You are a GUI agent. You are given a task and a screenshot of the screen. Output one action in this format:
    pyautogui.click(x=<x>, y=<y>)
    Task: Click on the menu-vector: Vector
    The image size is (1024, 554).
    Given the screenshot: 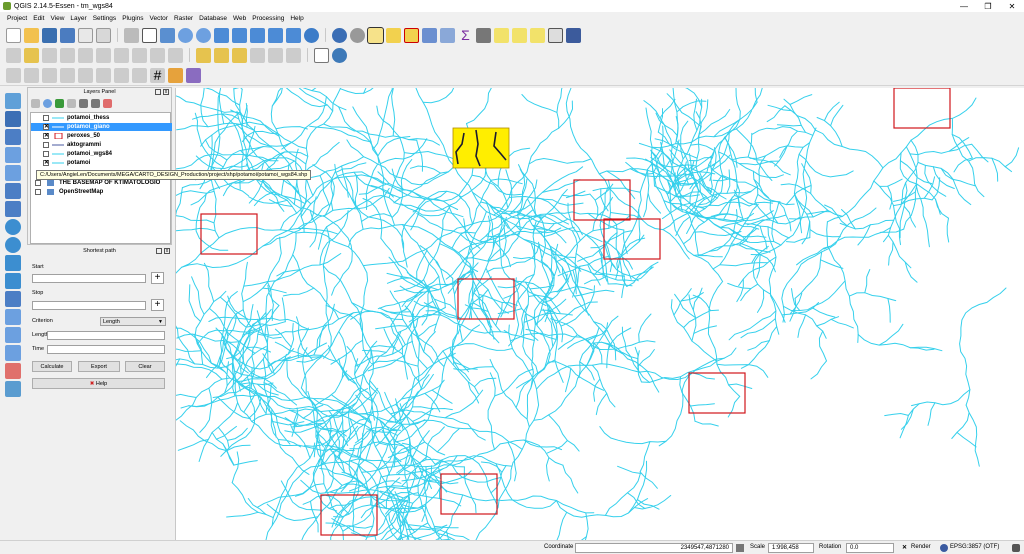 What is the action you would take?
    pyautogui.click(x=159, y=18)
    